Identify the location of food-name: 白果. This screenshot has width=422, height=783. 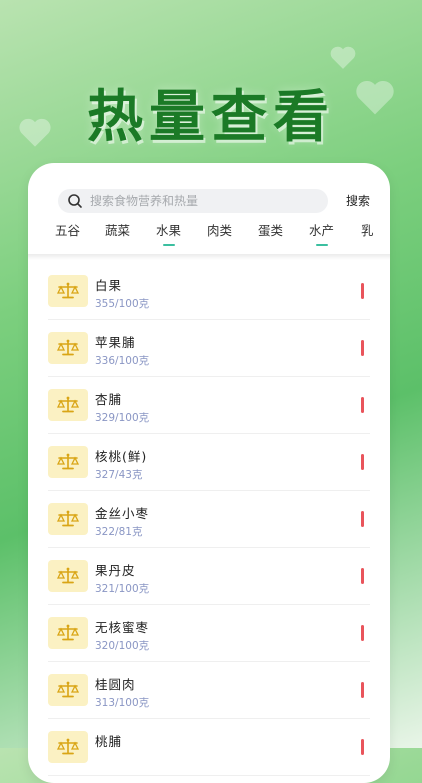
(109, 285).